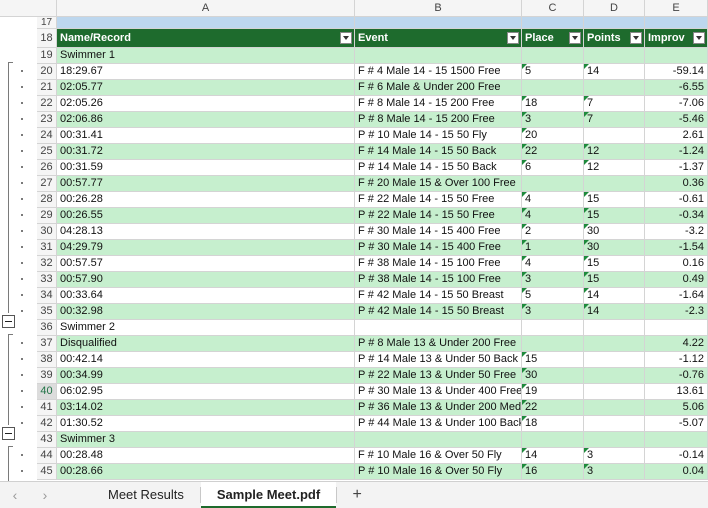  What do you see at coordinates (47, 87) in the screenshot?
I see `row-number: 21` at bounding box center [47, 87].